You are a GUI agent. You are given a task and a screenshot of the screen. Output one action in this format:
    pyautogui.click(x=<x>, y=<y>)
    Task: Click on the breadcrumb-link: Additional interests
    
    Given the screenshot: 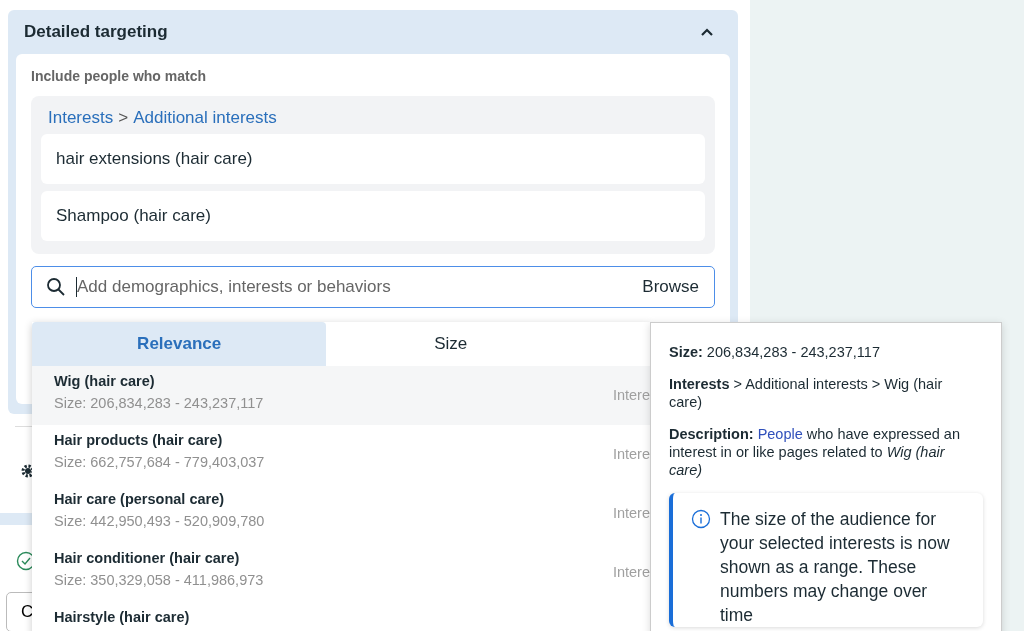 What is the action you would take?
    pyautogui.click(x=205, y=118)
    